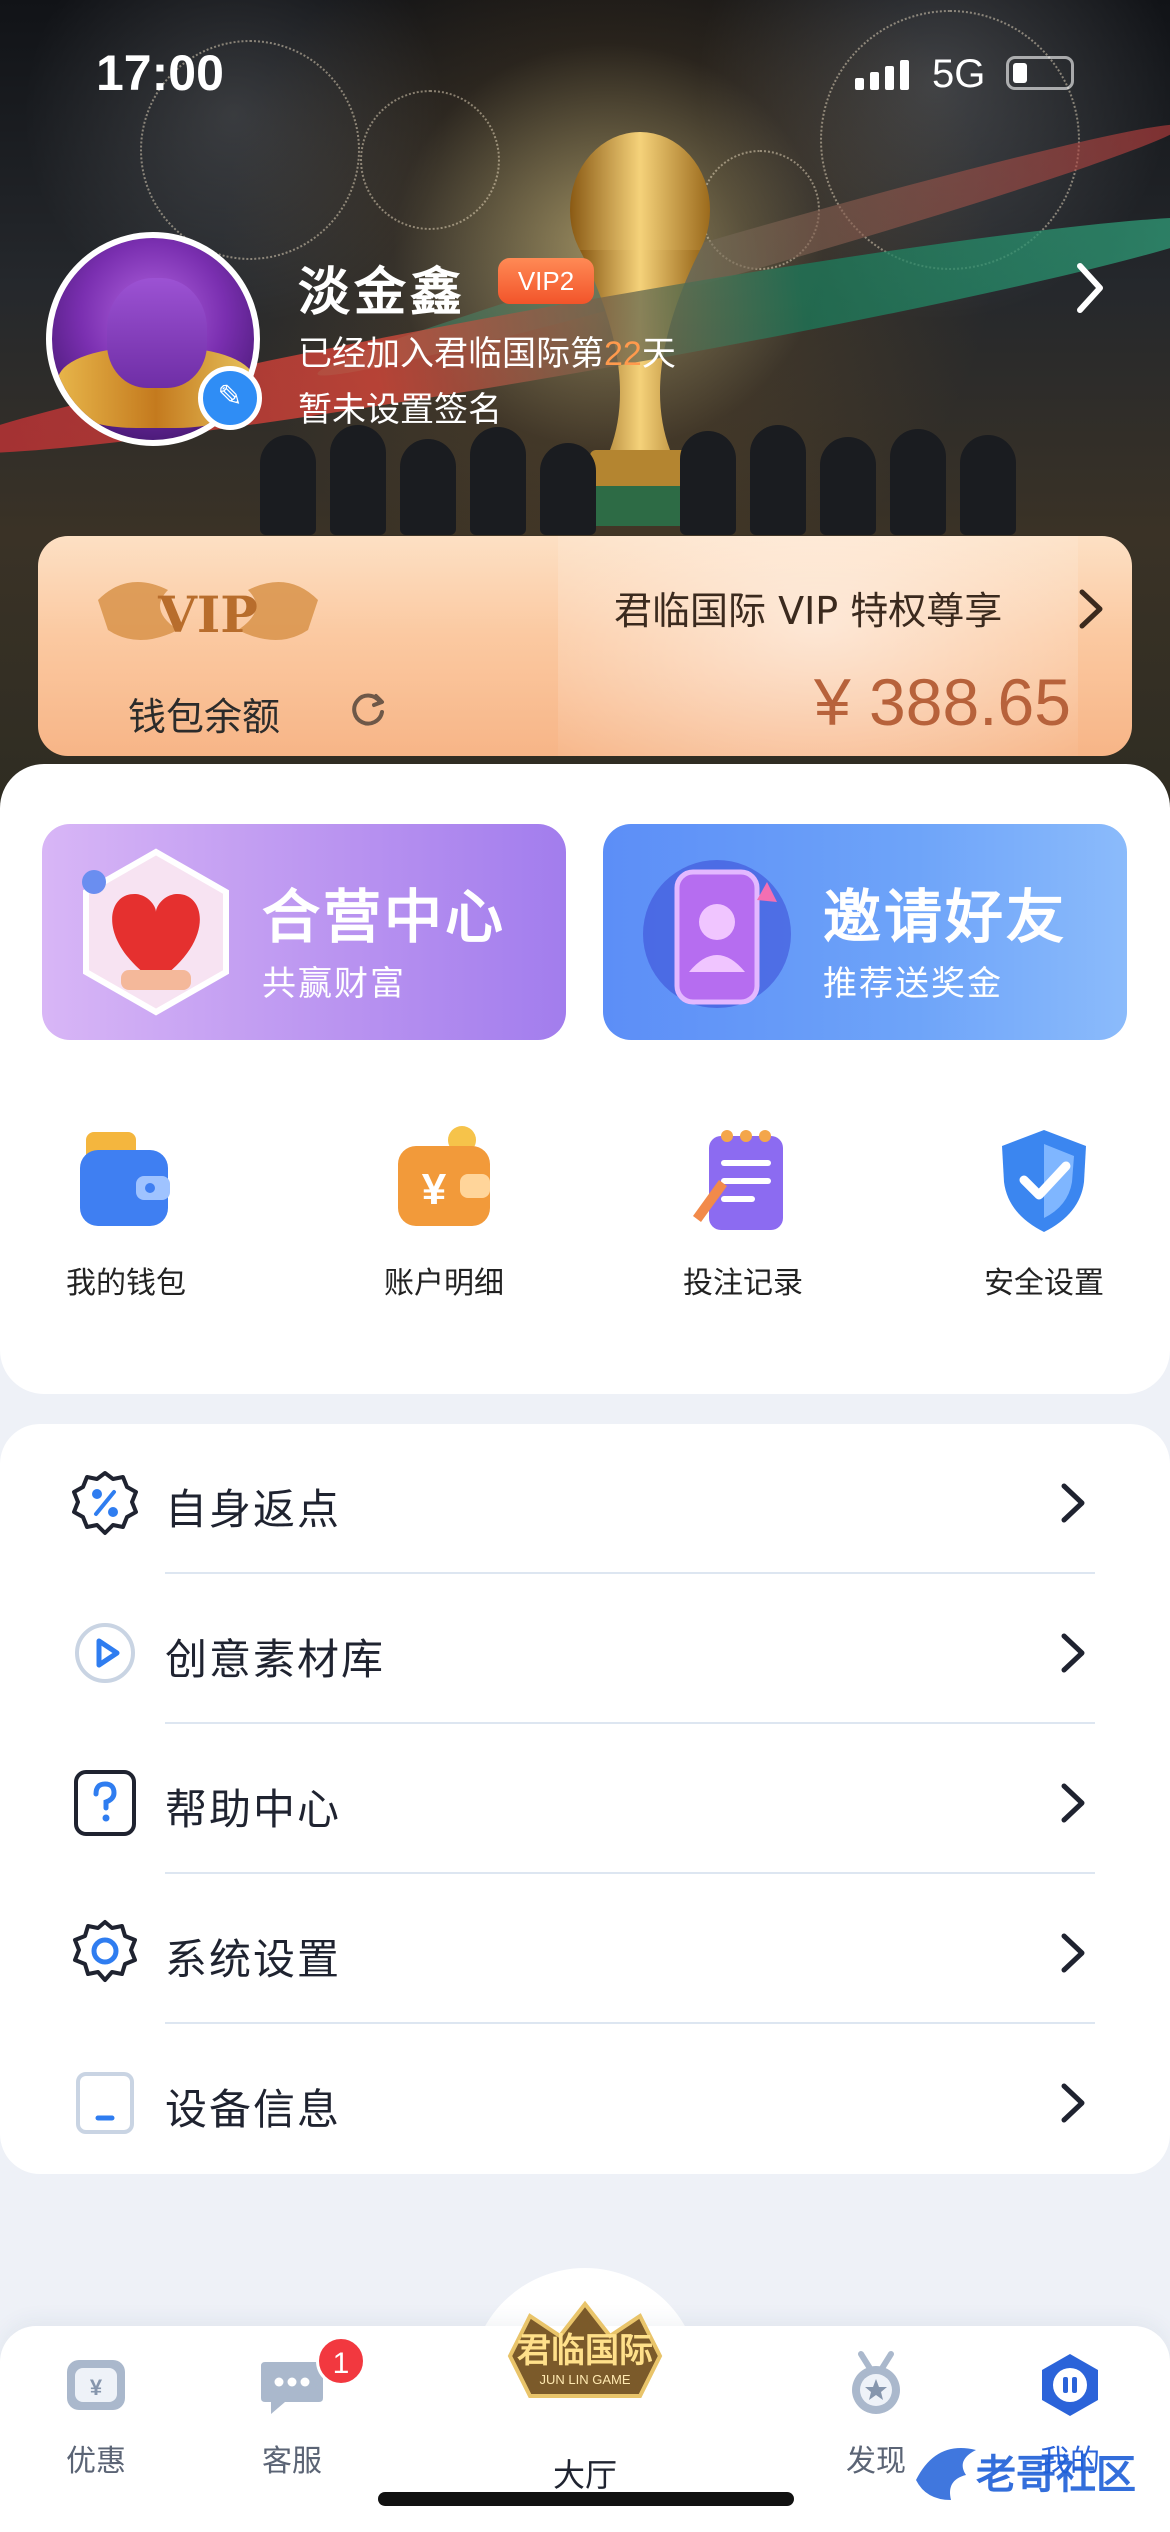 The height and width of the screenshot is (2532, 1170). What do you see at coordinates (945, 917) in the screenshot?
I see `invite-friends-title: 邀请好友` at bounding box center [945, 917].